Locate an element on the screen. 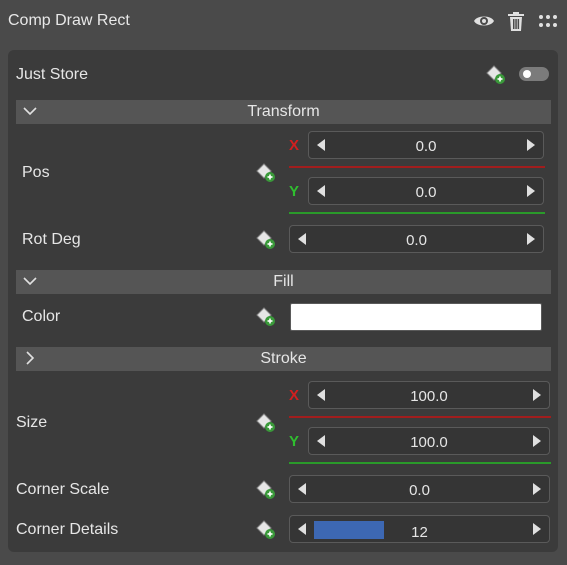 The height and width of the screenshot is (565, 567). size-y-value: 100.0 is located at coordinates (429, 442).